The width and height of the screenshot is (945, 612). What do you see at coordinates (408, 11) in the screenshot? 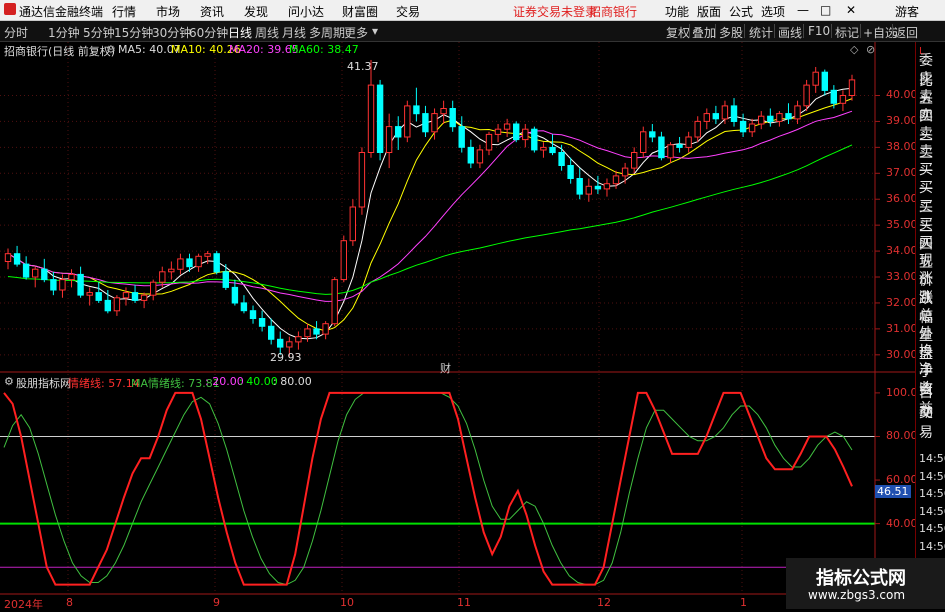
I see `menu-jiaoyi: 交易` at bounding box center [408, 11].